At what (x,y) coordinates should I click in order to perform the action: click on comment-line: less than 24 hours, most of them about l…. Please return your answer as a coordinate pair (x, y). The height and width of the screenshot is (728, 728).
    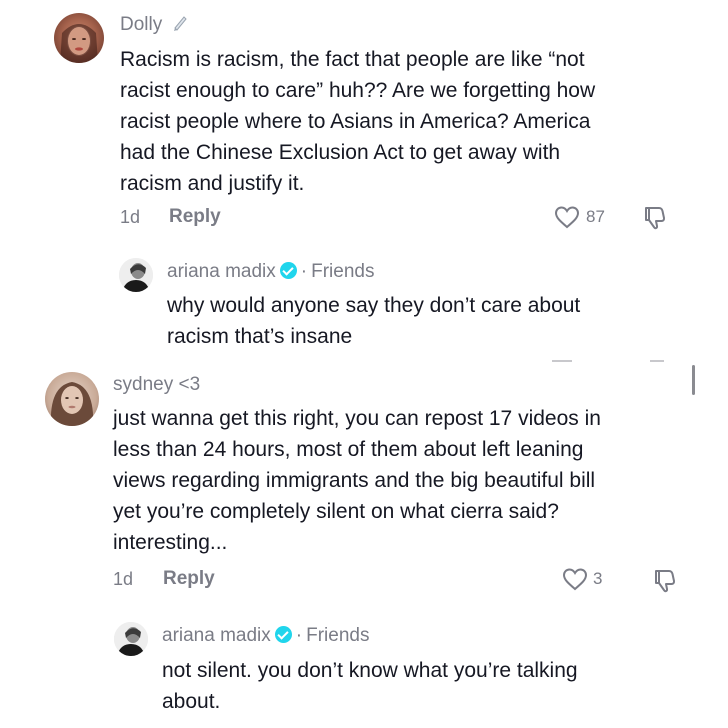
    Looking at the image, I should click on (348, 449).